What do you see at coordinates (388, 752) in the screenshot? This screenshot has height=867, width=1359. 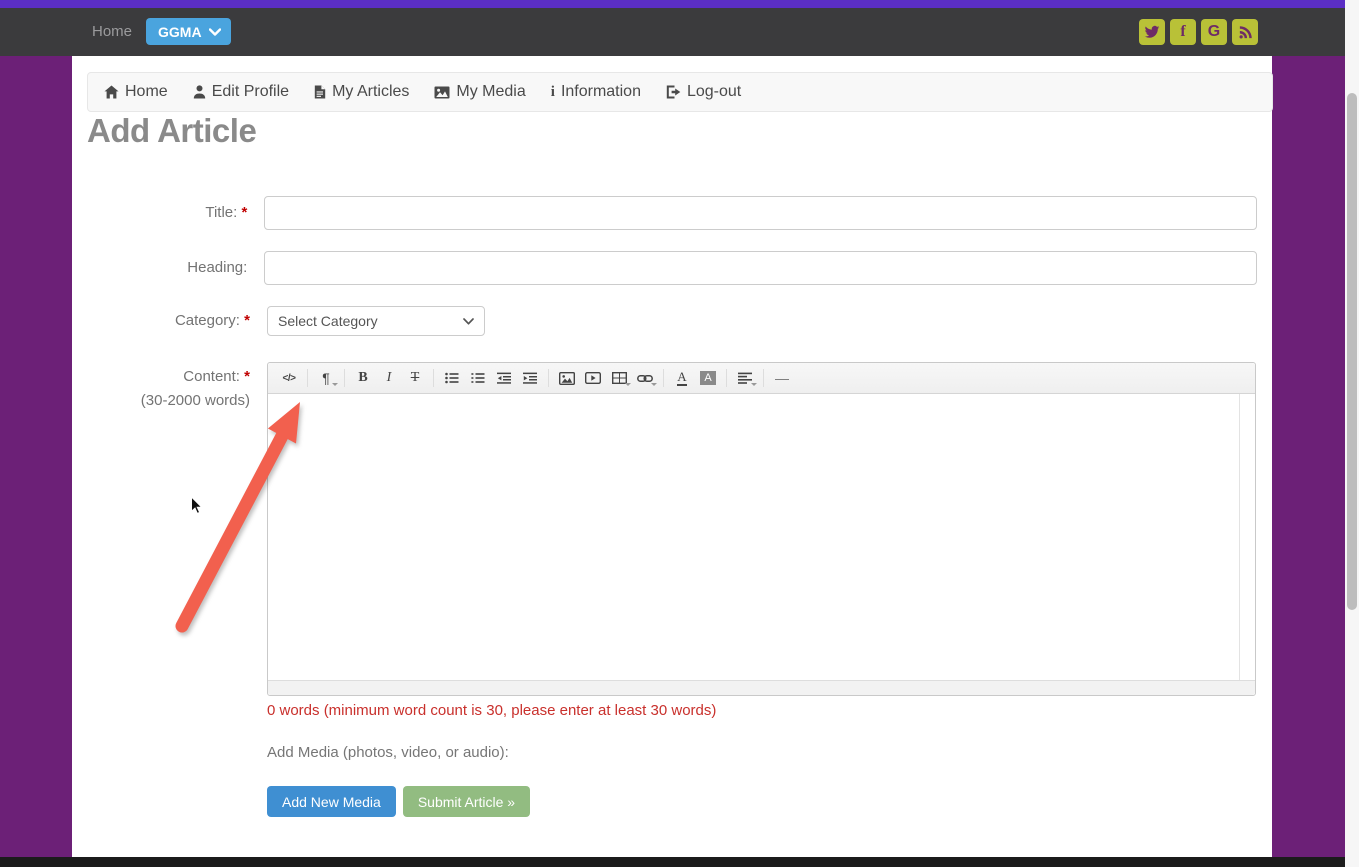 I see `add-media-label: Add Media (photos, video, or audio):` at bounding box center [388, 752].